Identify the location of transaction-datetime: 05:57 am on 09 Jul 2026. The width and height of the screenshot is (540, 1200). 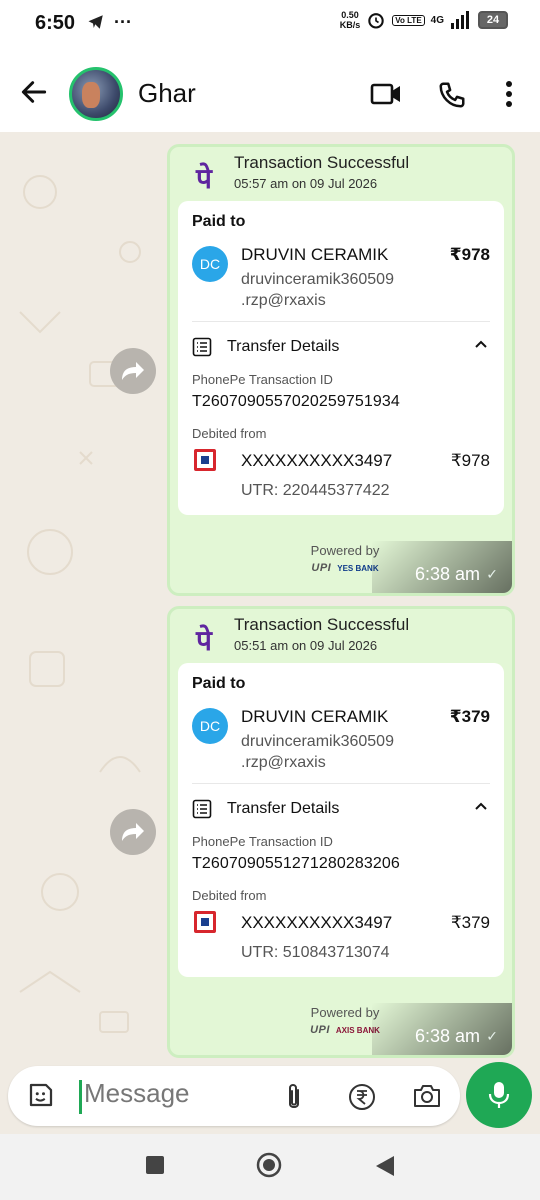
(306, 183).